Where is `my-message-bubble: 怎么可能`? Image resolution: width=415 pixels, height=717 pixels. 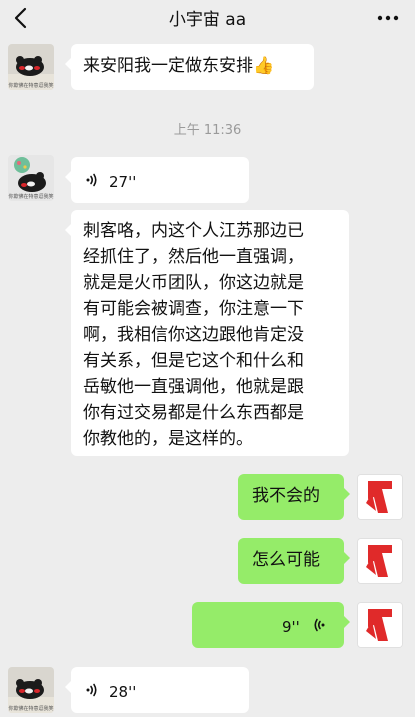 my-message-bubble: 怎么可能 is located at coordinates (294, 561).